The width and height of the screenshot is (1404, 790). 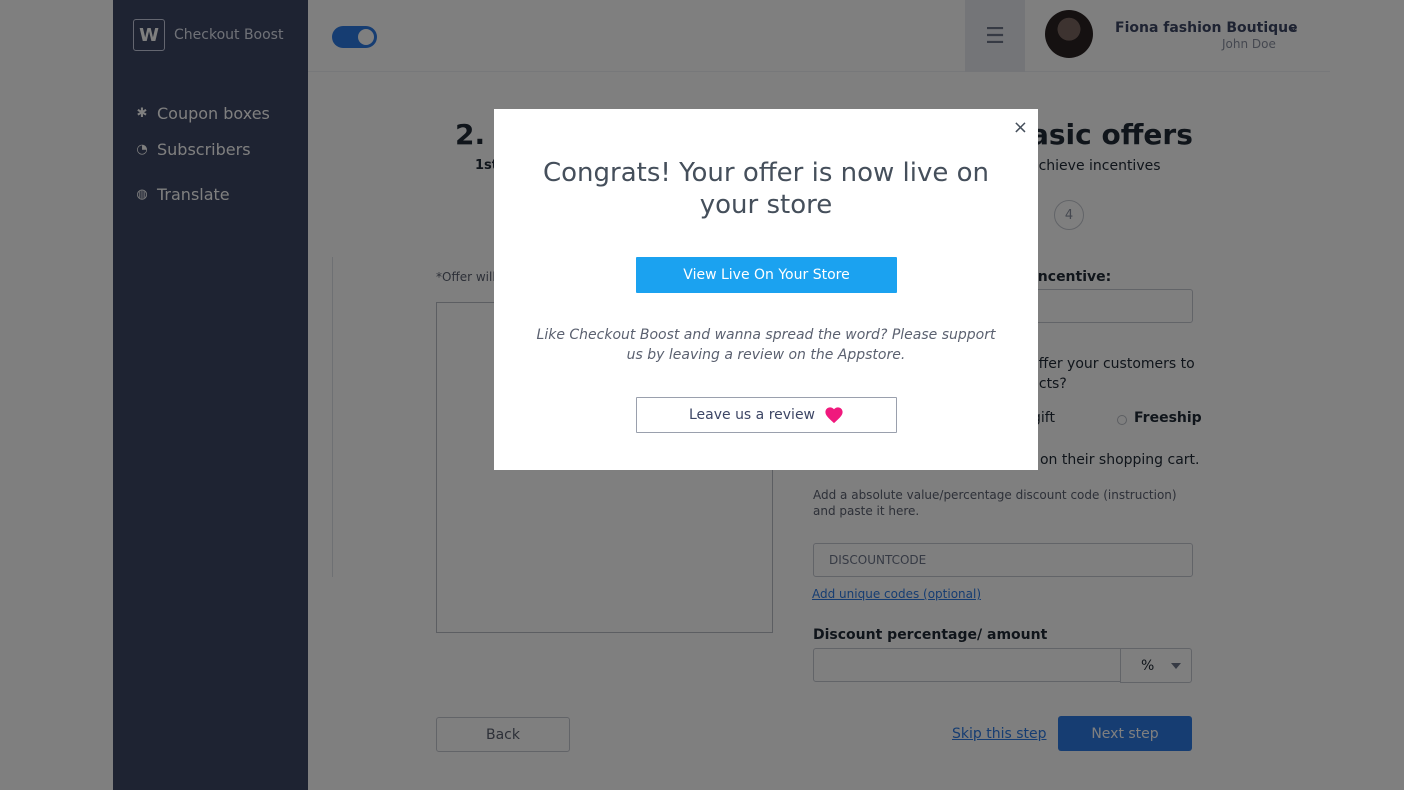 What do you see at coordinates (834, 415) in the screenshot?
I see `heart-icon` at bounding box center [834, 415].